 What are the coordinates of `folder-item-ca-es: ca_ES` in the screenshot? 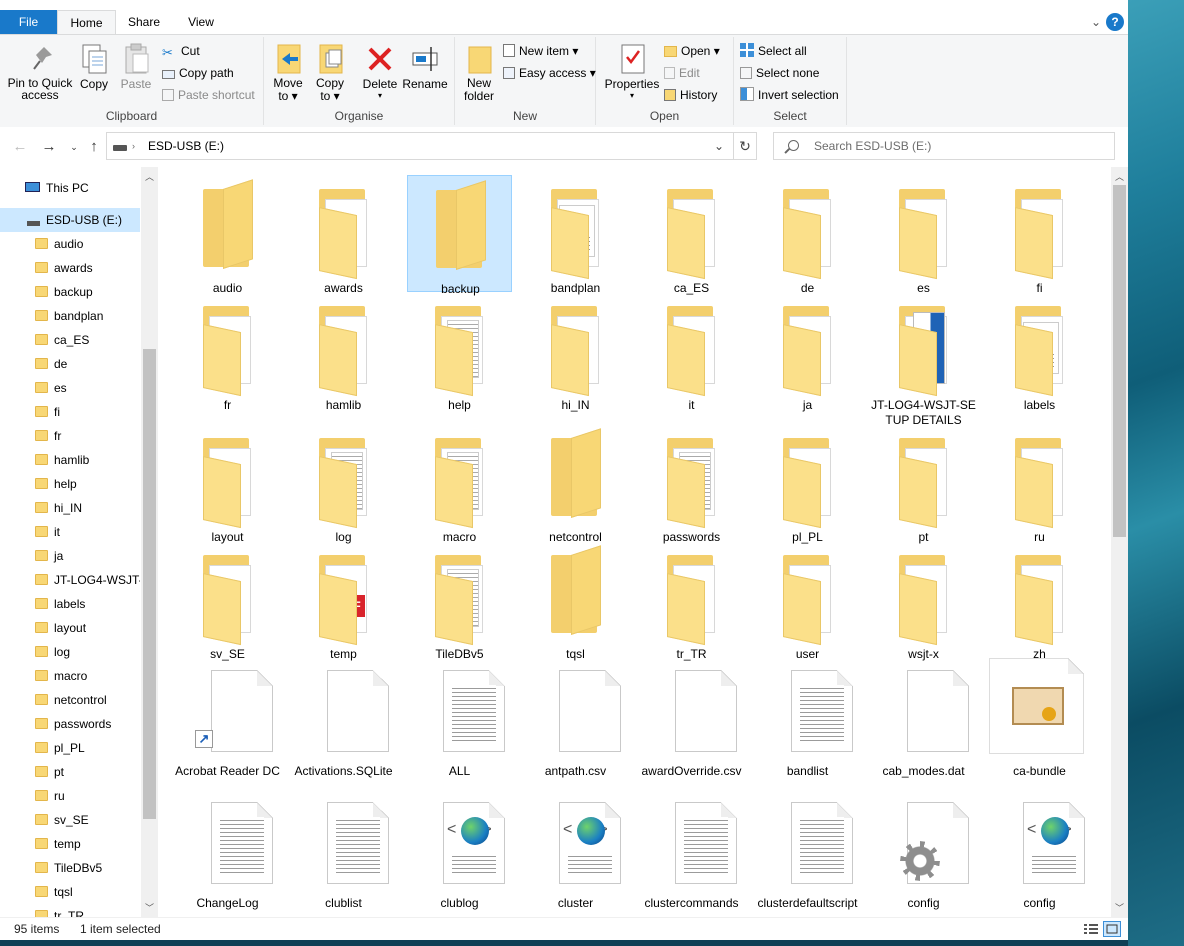 It's located at (691, 235).